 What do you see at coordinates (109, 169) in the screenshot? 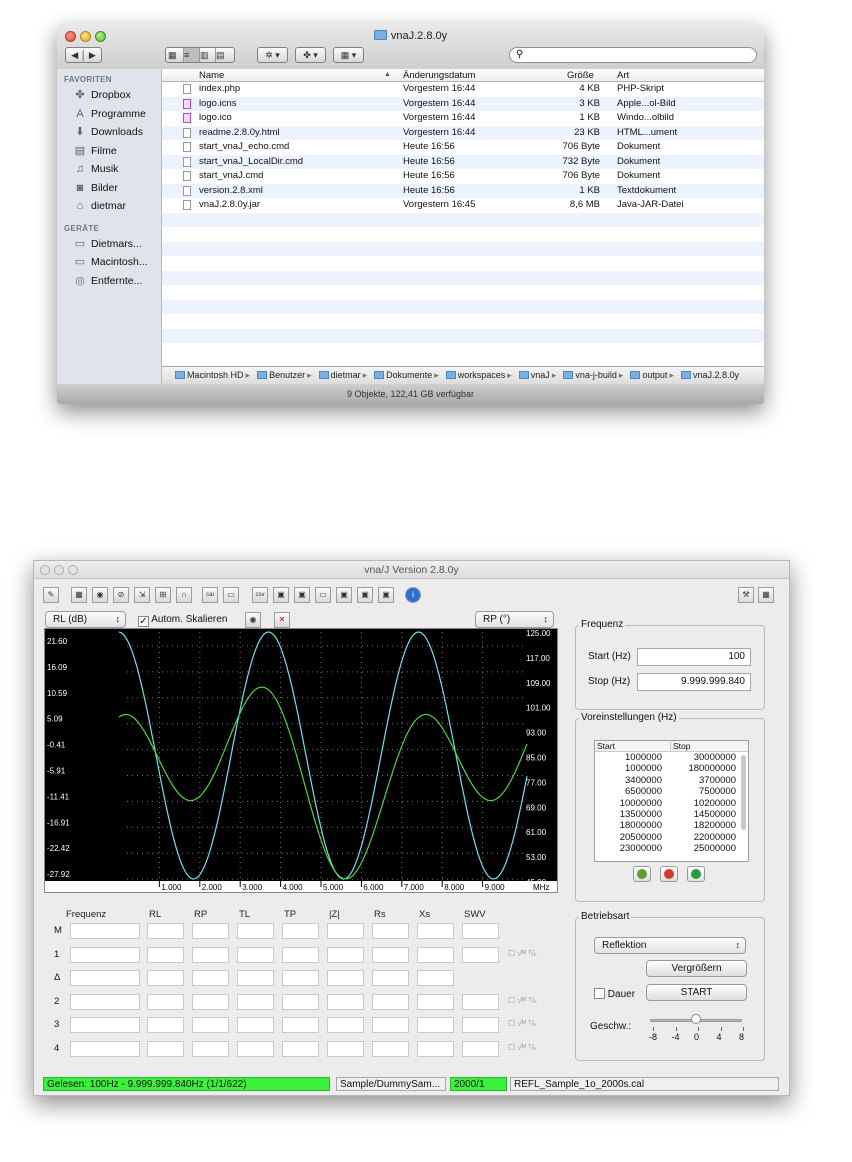
I see `sidebar-item: ♫ Musik` at bounding box center [109, 169].